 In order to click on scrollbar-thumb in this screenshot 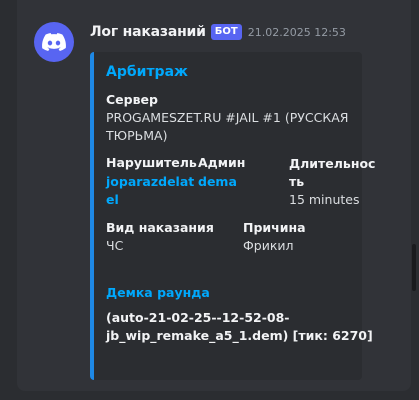, I will do `click(414, 267)`.